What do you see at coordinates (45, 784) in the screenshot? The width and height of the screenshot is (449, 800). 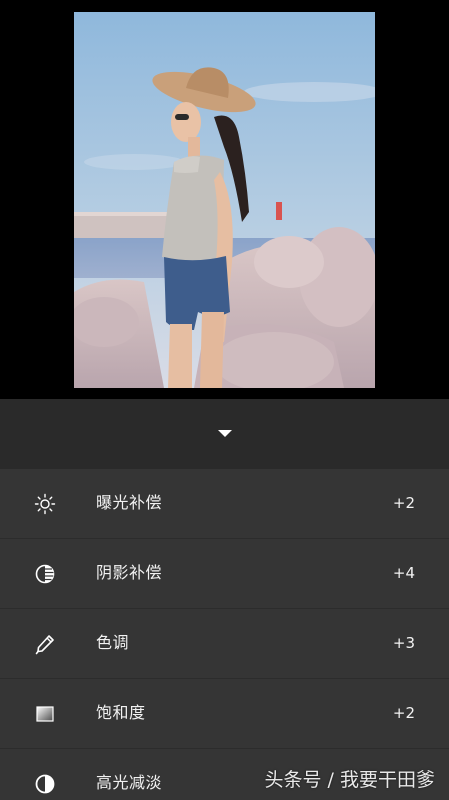 I see `half-circle-icon` at bounding box center [45, 784].